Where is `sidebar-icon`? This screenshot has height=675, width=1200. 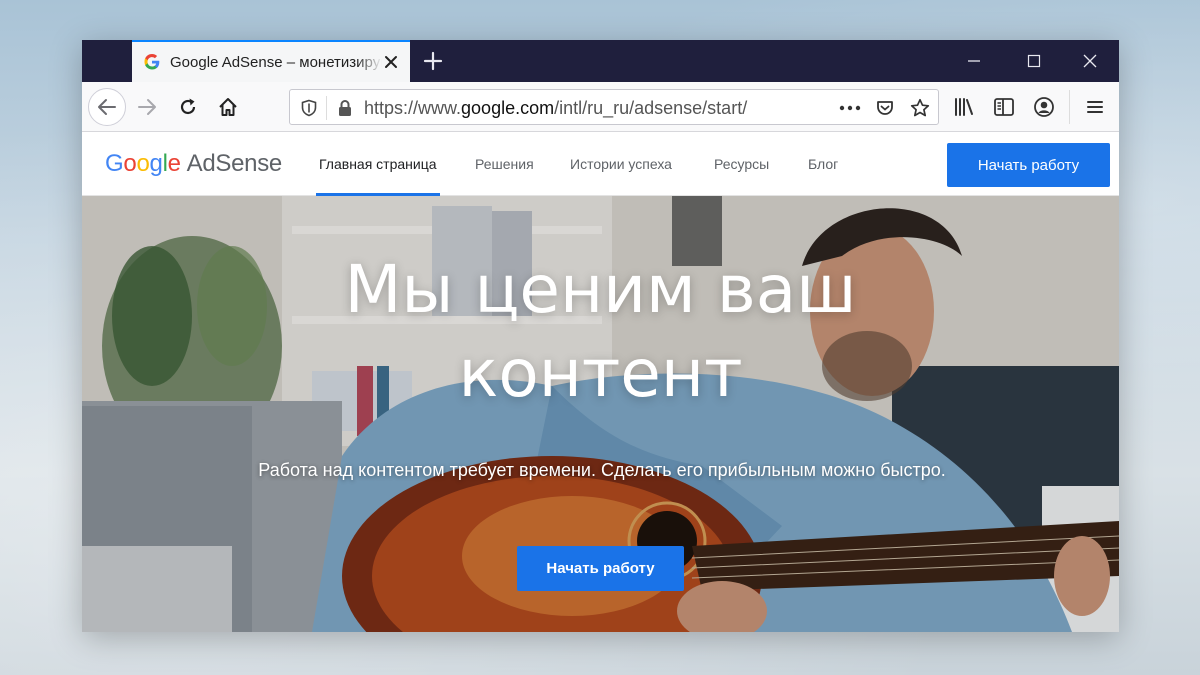
sidebar-icon is located at coordinates (1004, 107).